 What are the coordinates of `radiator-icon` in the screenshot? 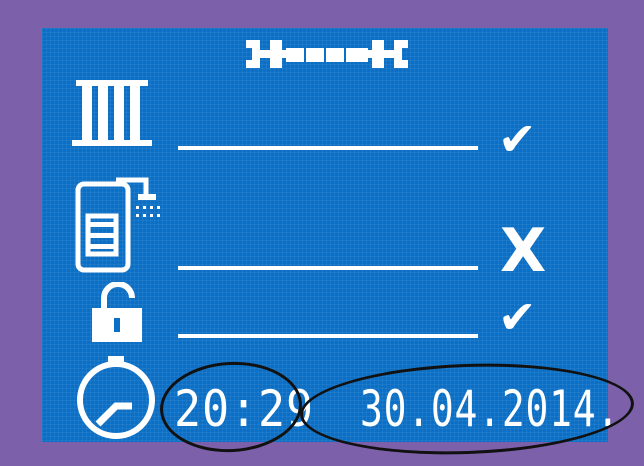 It's located at (112, 116).